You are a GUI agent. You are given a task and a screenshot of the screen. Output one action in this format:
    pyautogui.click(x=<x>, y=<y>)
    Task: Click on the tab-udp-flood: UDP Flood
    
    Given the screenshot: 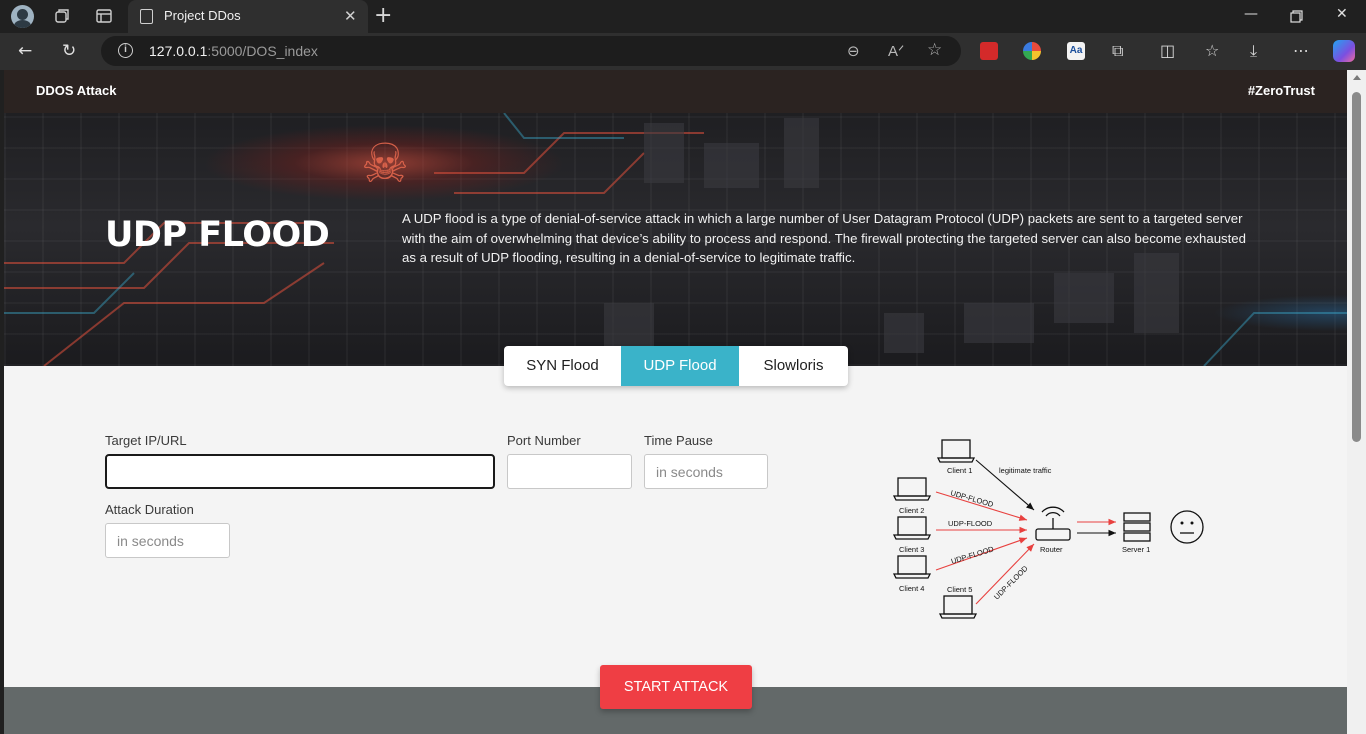 What is the action you would take?
    pyautogui.click(x=680, y=366)
    